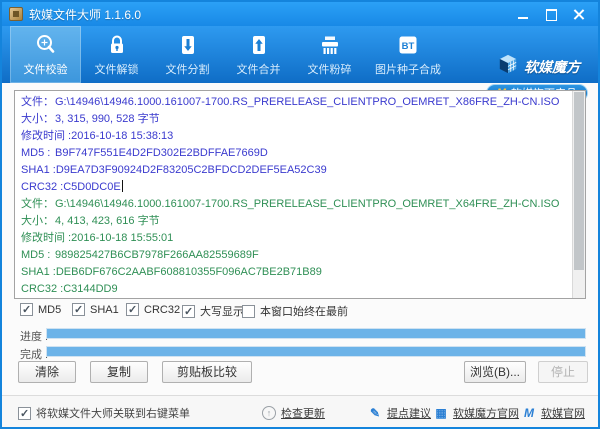  I want to click on file-mtime-line: 修改时间 :2016-10-18 15:55:01, so click(97, 238).